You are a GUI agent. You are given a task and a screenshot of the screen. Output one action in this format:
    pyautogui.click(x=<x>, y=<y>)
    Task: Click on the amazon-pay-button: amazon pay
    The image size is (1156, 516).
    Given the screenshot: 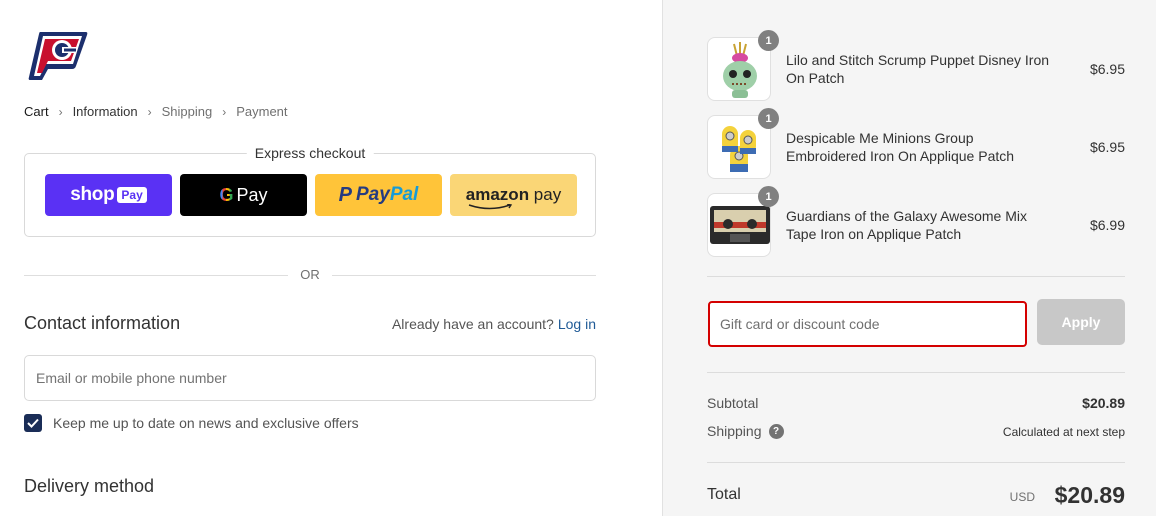 What is the action you would take?
    pyautogui.click(x=513, y=195)
    